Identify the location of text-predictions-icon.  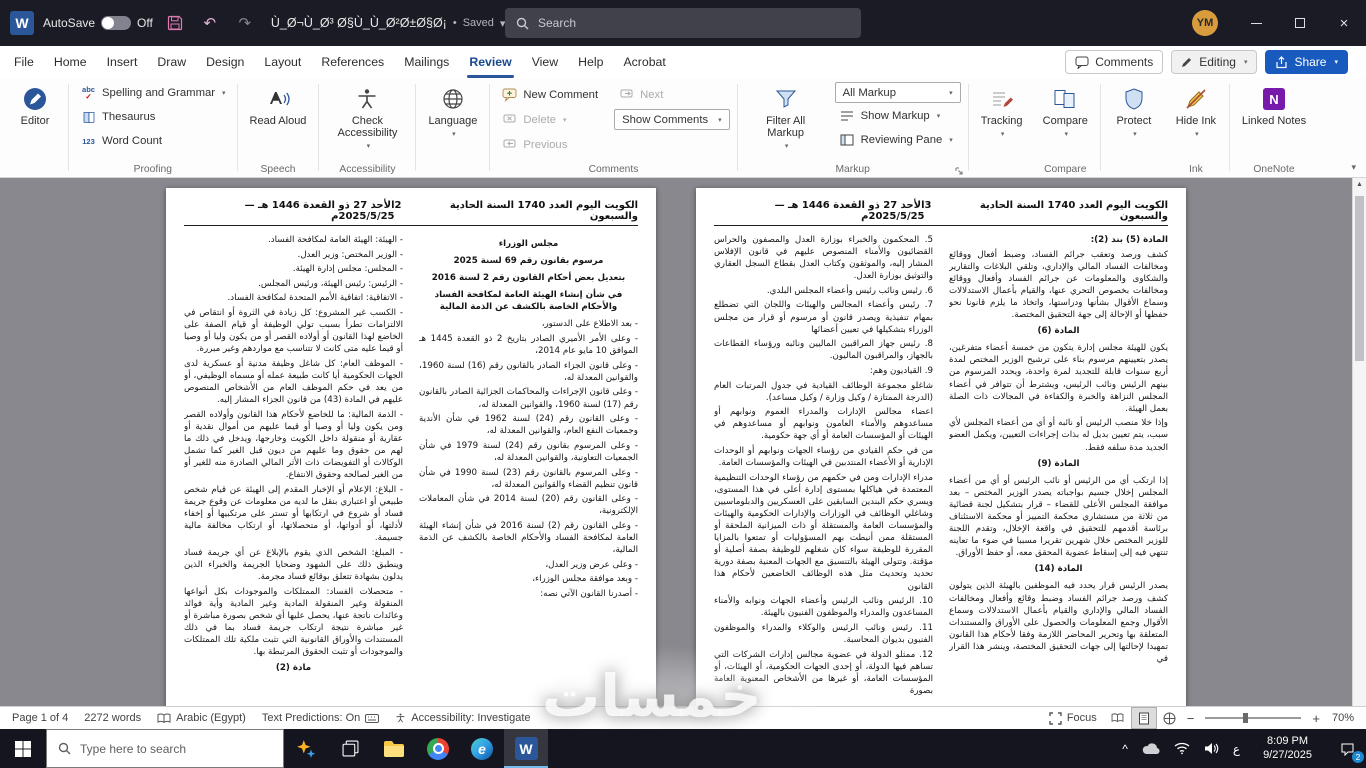
(372, 718).